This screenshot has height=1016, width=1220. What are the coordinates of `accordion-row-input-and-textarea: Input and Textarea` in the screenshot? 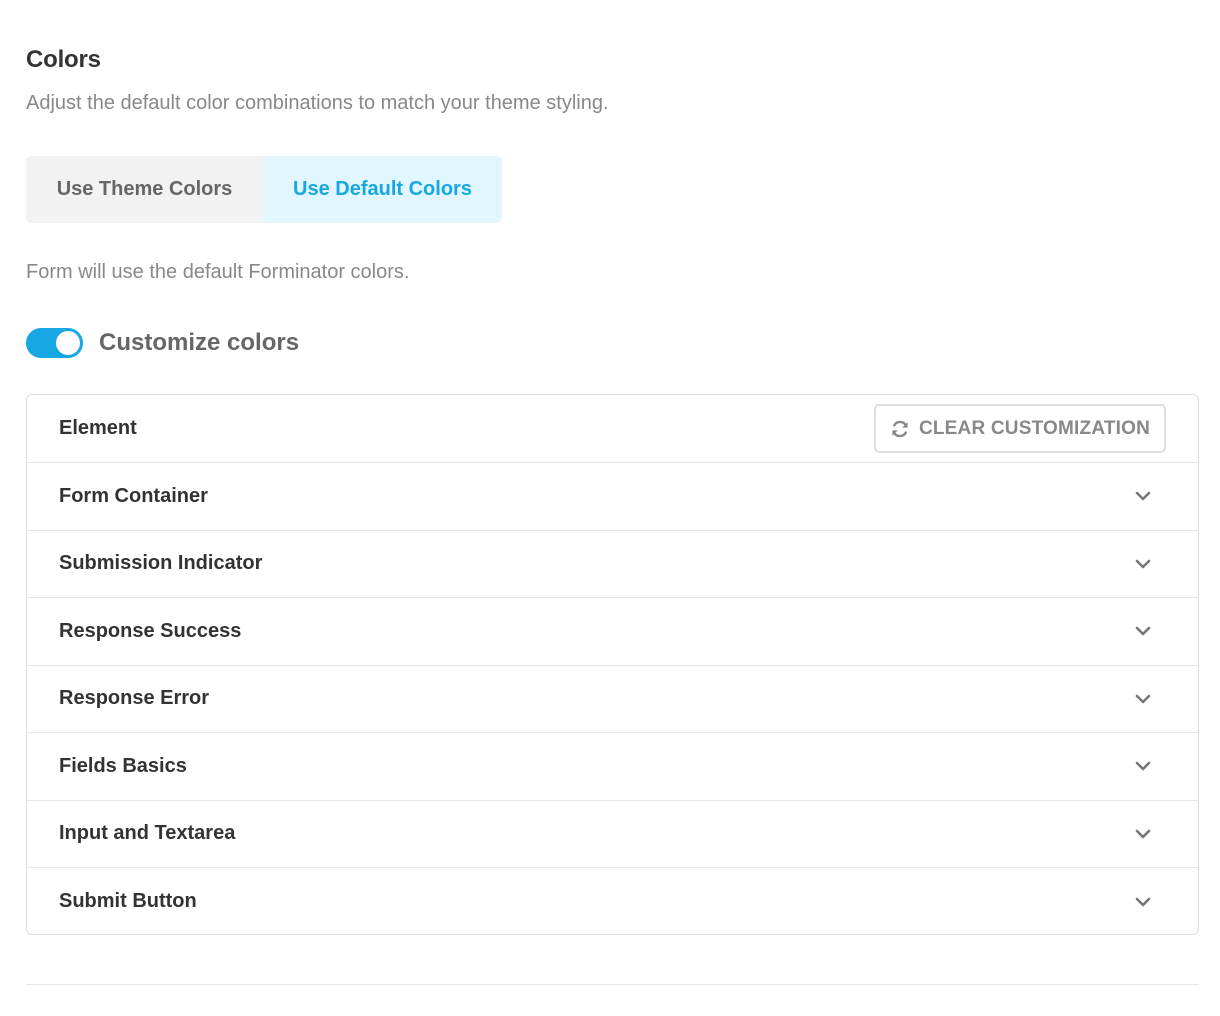 It's located at (612, 834).